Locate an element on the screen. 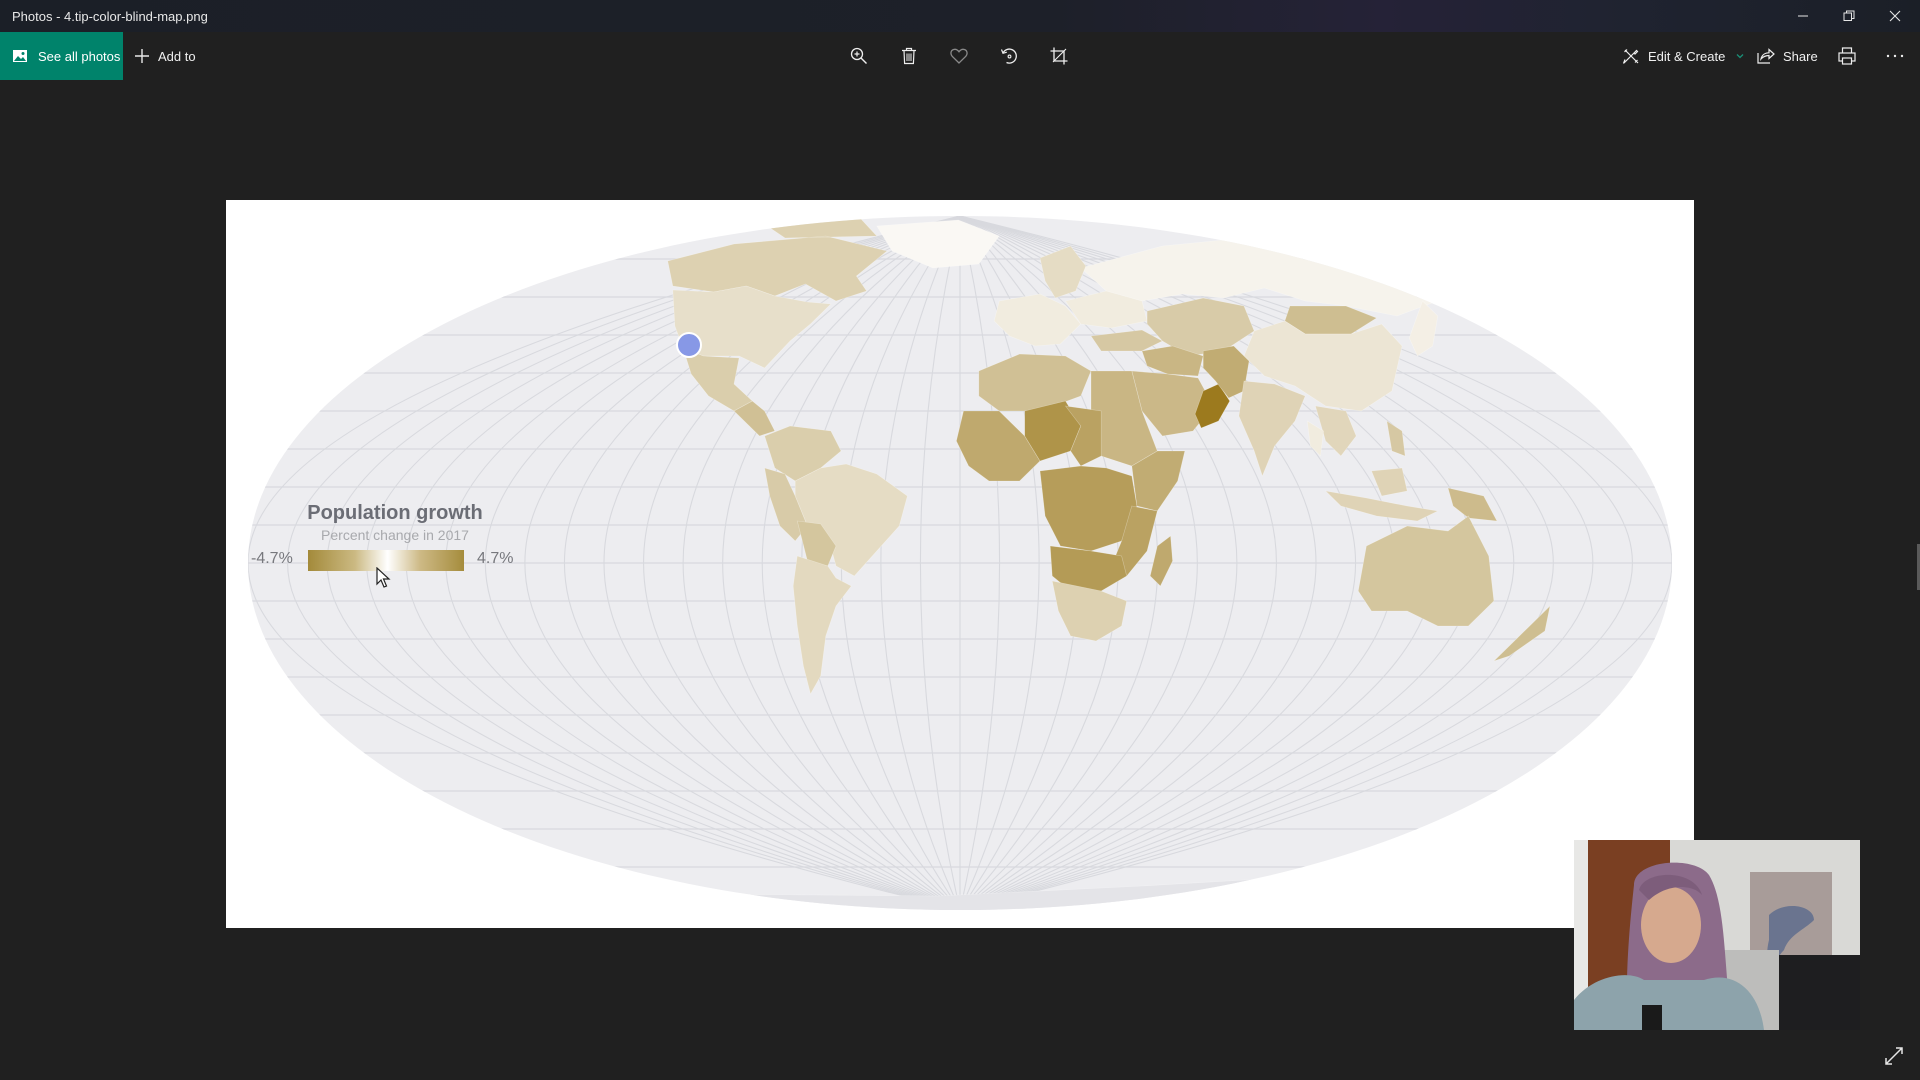 This screenshot has height=1080, width=1920. share-label: Share is located at coordinates (1800, 56).